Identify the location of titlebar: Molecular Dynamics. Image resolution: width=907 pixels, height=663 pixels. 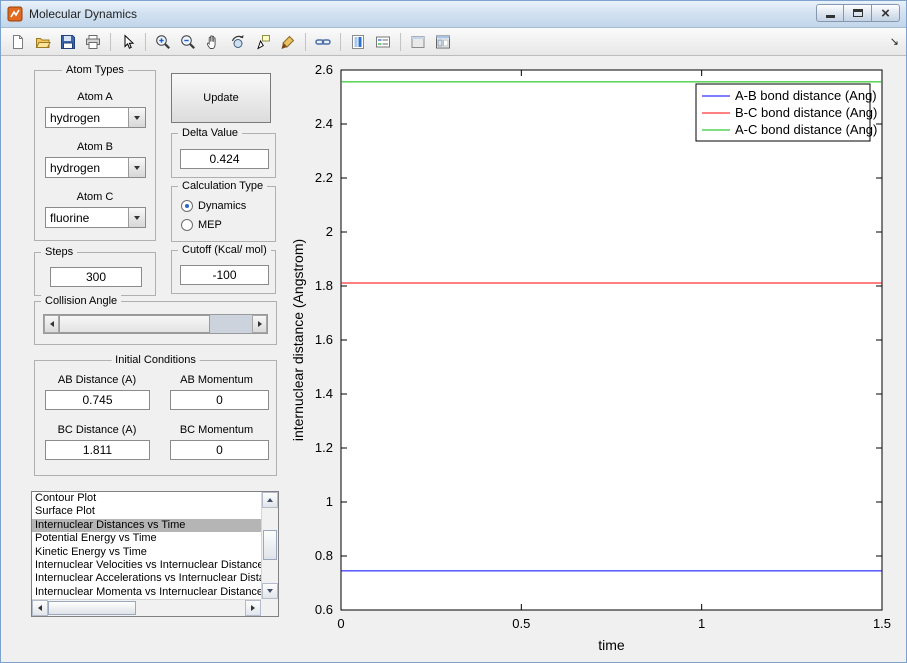
(453, 14).